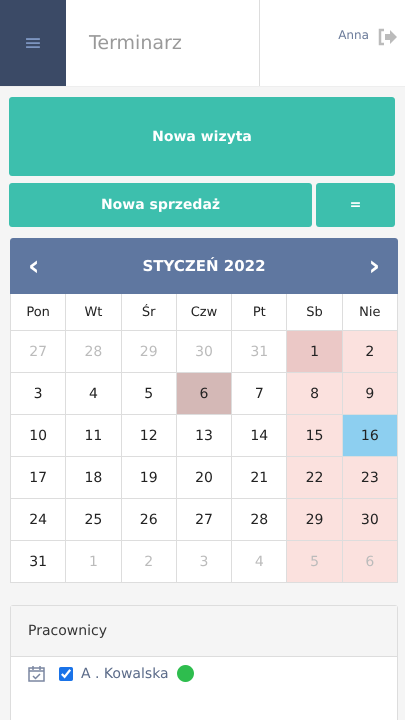 The image size is (405, 720). I want to click on day-cell: 6, so click(204, 394).